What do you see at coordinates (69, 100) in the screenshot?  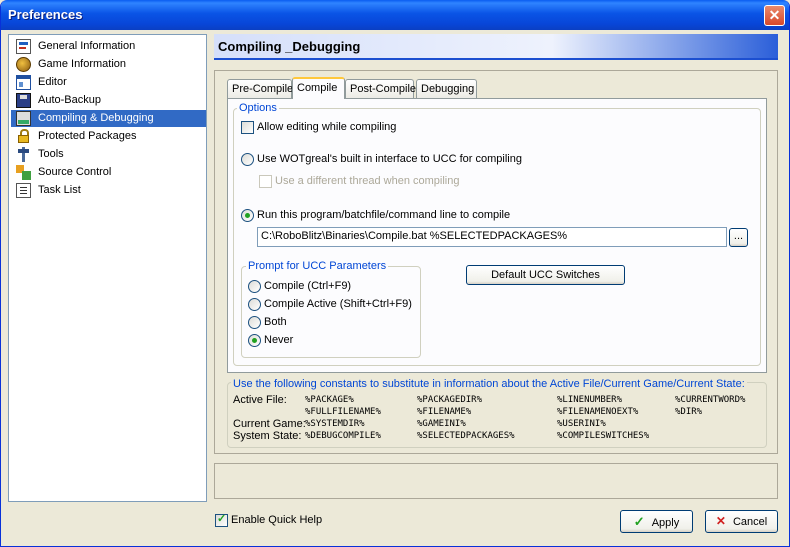 I see `nav-item-label: Auto-Backup` at bounding box center [69, 100].